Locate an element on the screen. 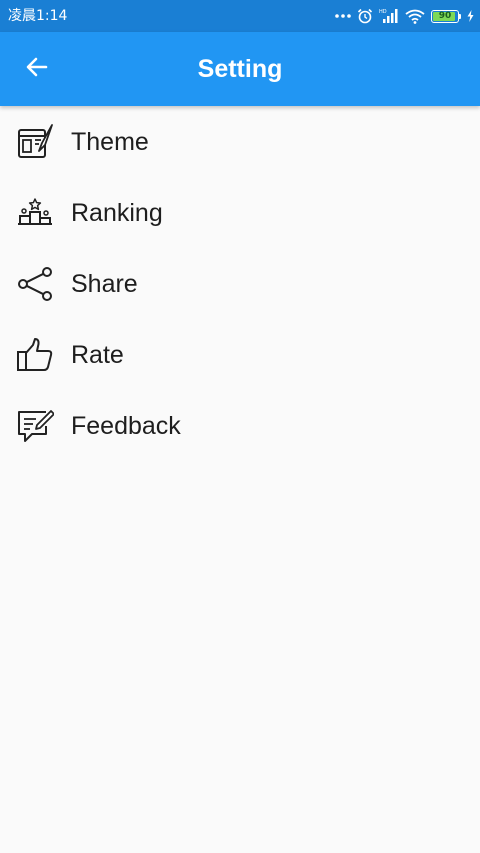 Image resolution: width=480 pixels, height=853 pixels. app-bar: Setting is located at coordinates (240, 69).